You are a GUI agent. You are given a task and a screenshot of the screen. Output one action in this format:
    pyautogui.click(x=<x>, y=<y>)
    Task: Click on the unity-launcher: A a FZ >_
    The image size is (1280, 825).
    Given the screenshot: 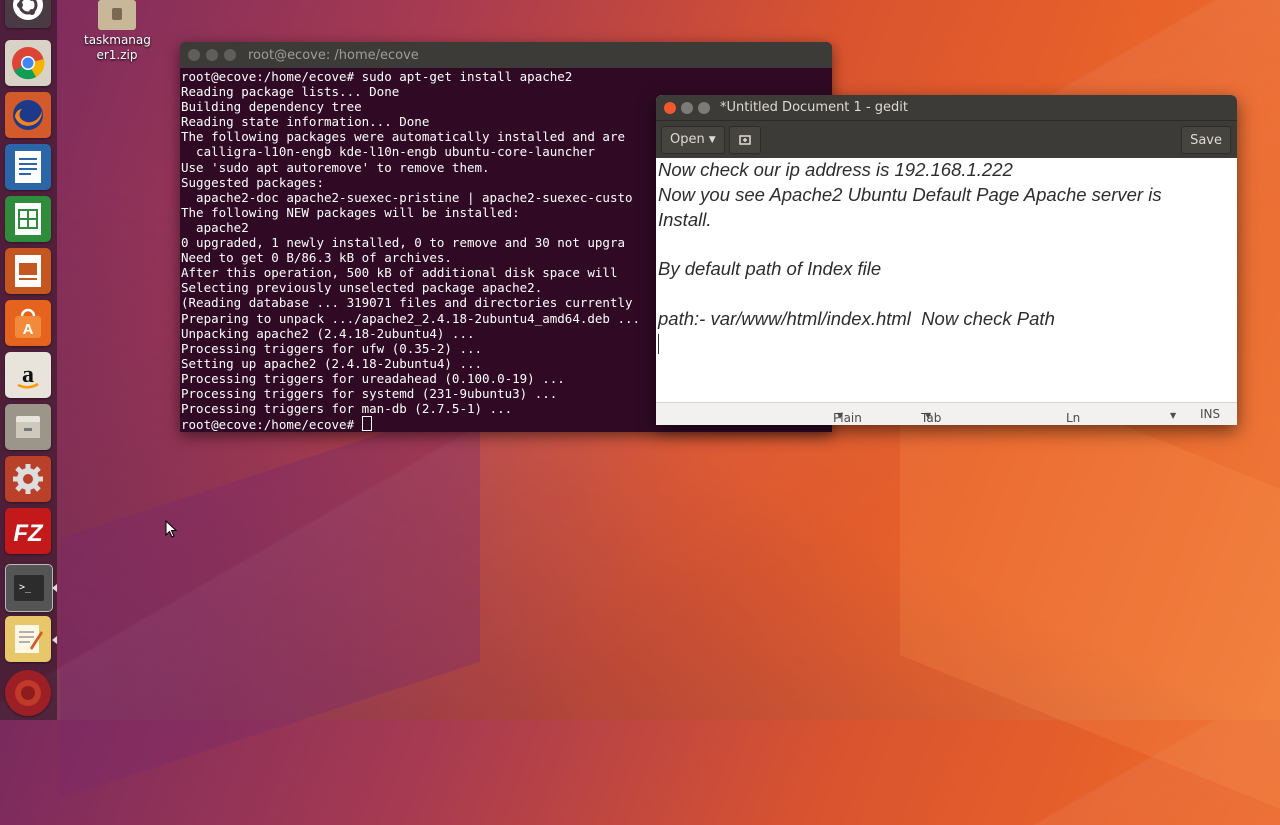 What is the action you would take?
    pyautogui.click(x=28, y=360)
    